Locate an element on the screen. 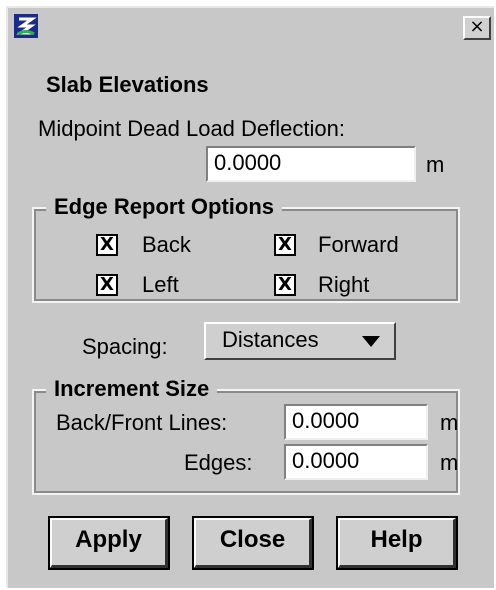  close-window-button: × is located at coordinates (477, 28).